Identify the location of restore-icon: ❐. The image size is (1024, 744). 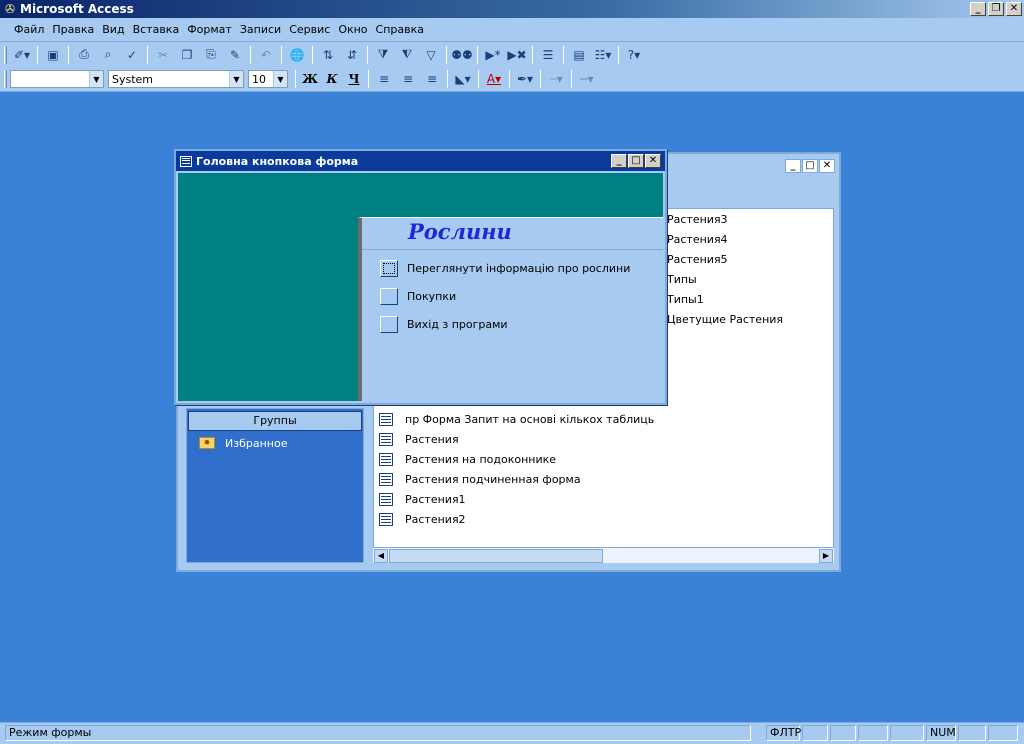
(996, 9).